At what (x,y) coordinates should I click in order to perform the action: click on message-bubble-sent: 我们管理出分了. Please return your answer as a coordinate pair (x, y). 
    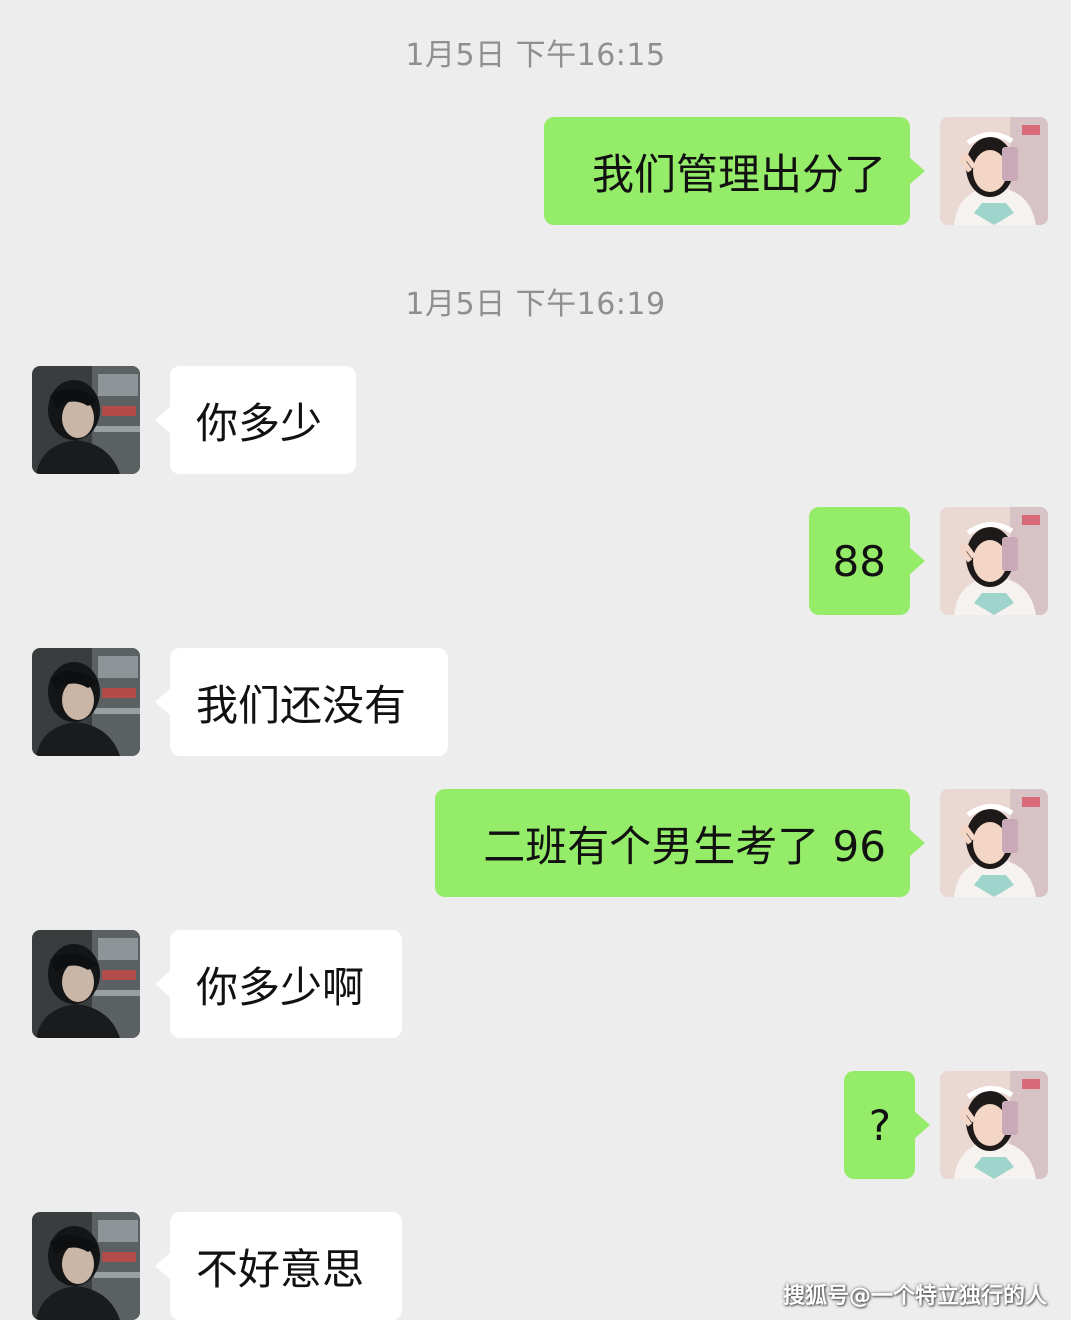
    Looking at the image, I should click on (734, 171).